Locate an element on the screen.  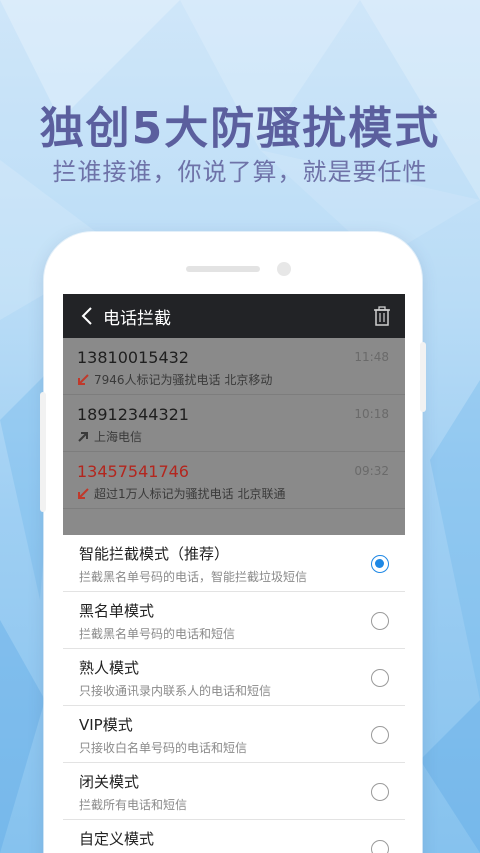
app-topbar: 电话拦截 is located at coordinates (234, 316).